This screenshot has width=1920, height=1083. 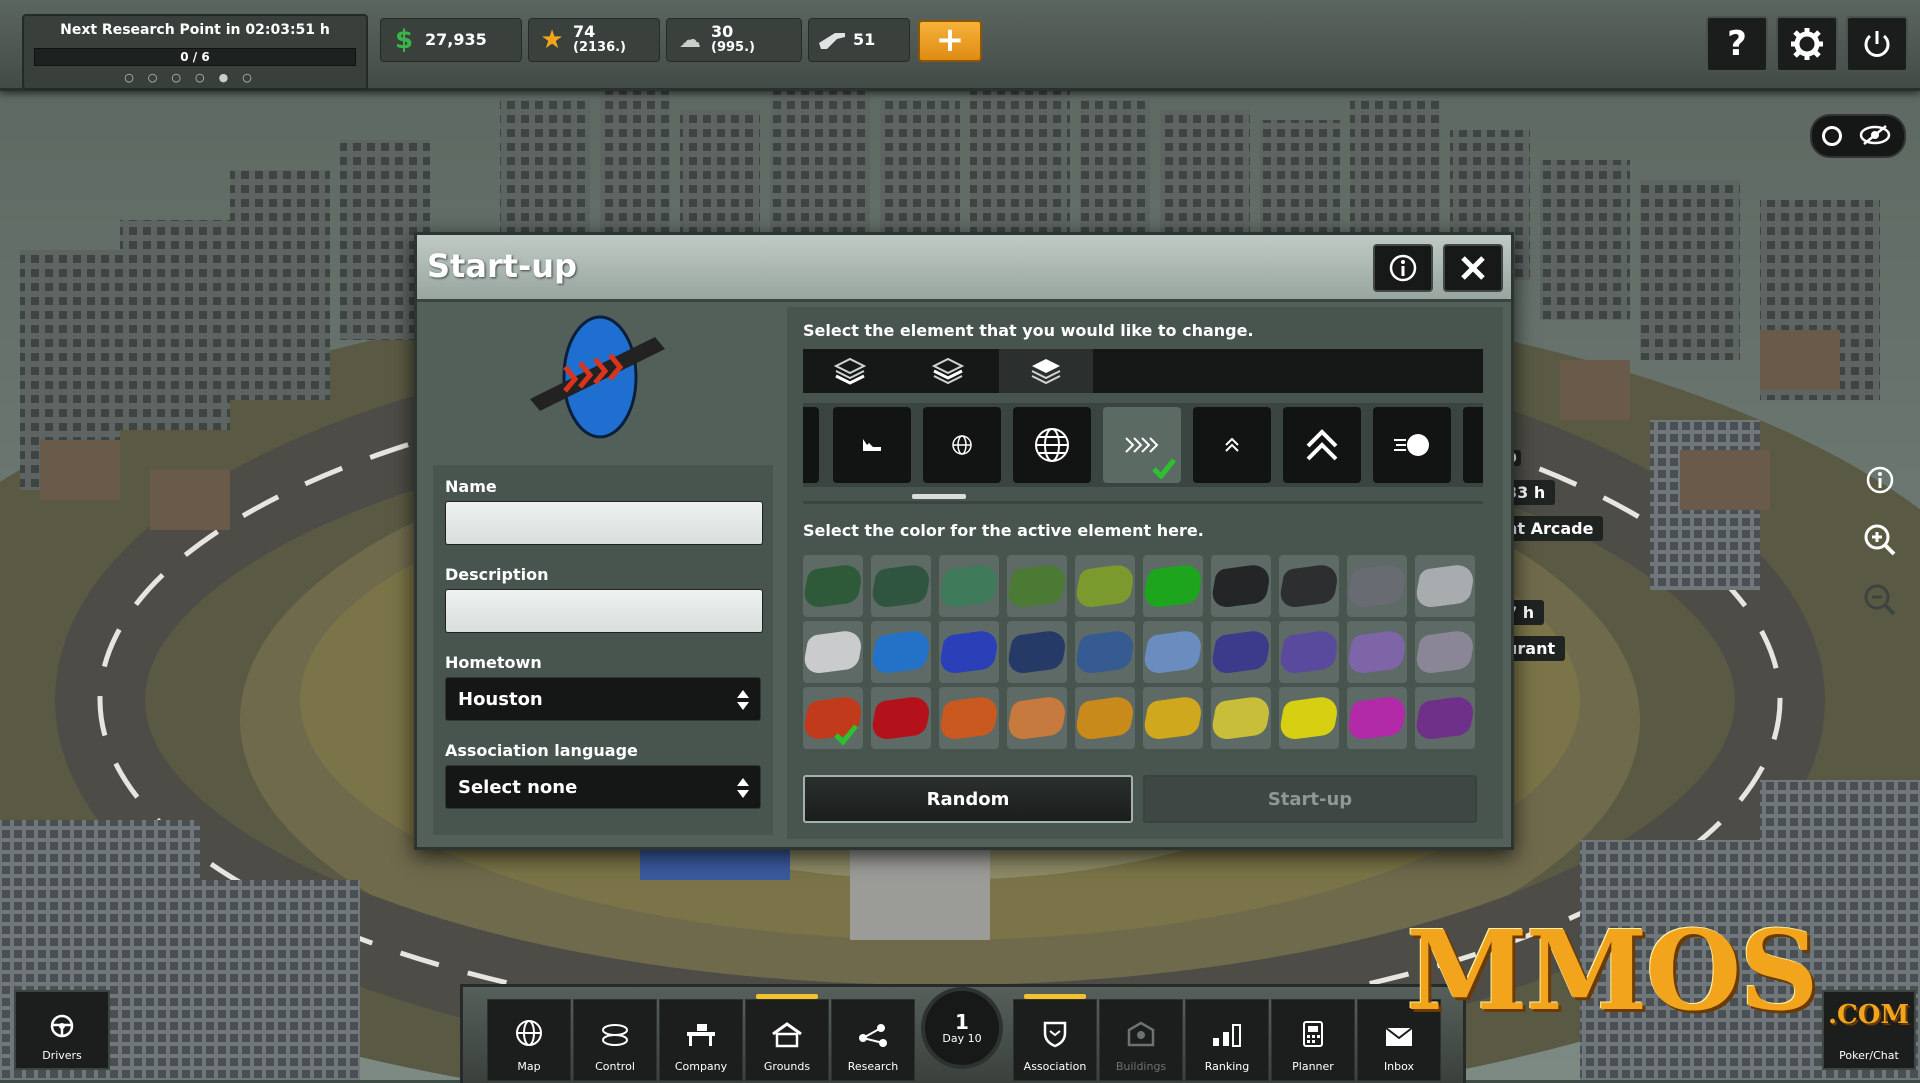 What do you see at coordinates (584, 31) in the screenshot?
I see `reputation-value: 74` at bounding box center [584, 31].